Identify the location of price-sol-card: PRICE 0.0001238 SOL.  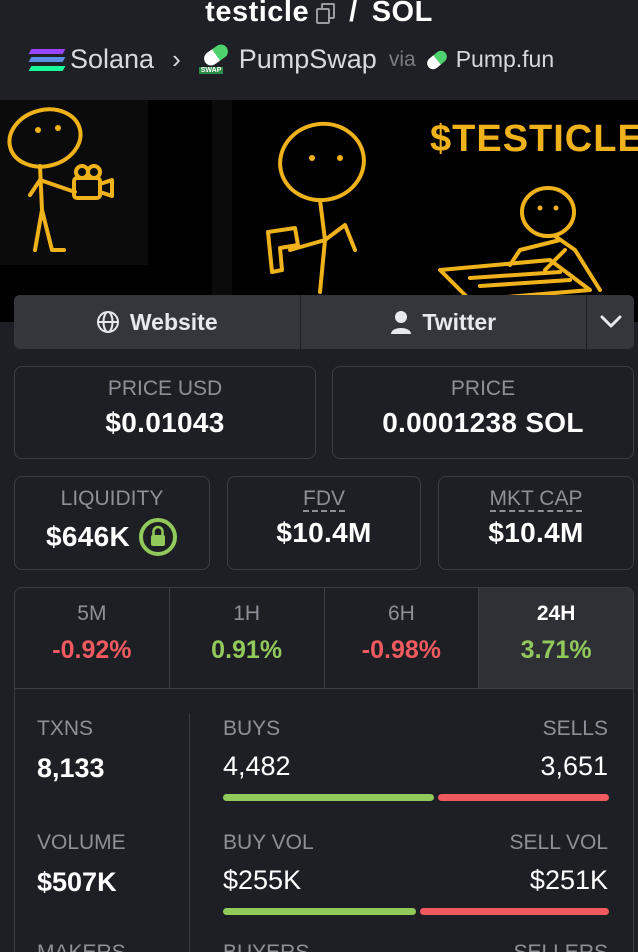
(483, 412).